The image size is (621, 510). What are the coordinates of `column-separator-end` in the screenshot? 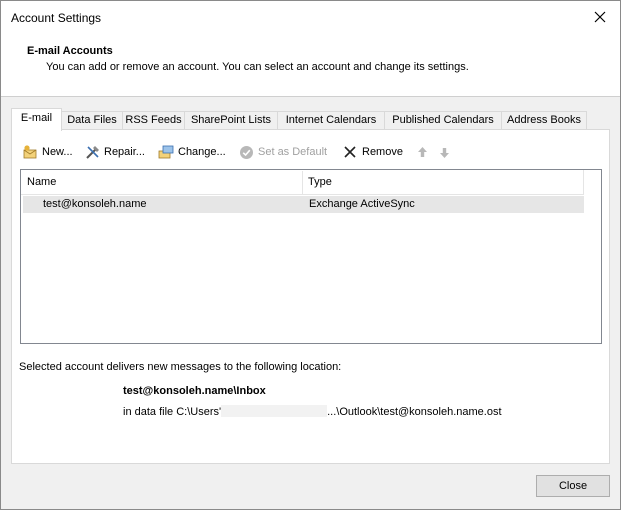 It's located at (583, 182).